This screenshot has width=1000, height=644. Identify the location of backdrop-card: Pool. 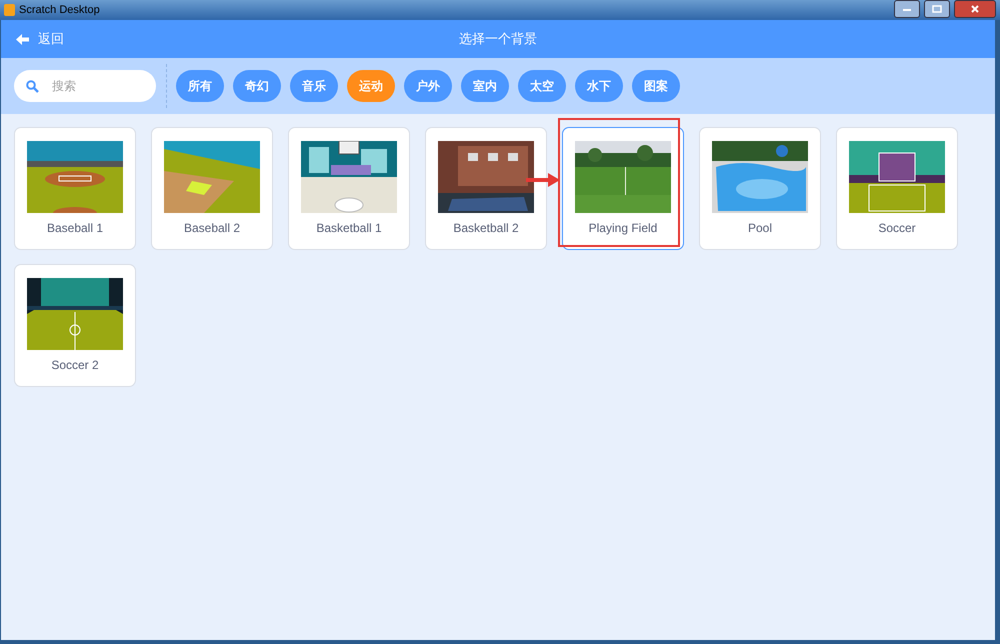
(760, 188).